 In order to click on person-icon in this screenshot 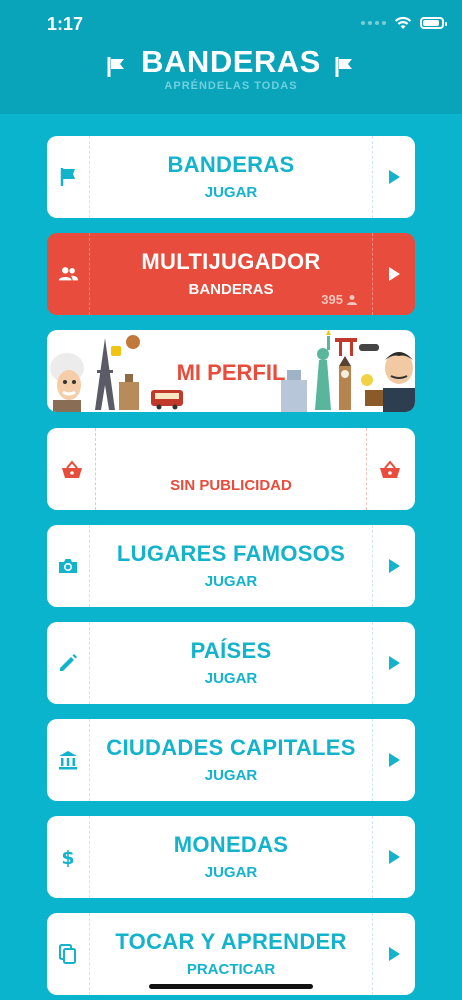, I will do `click(352, 299)`.